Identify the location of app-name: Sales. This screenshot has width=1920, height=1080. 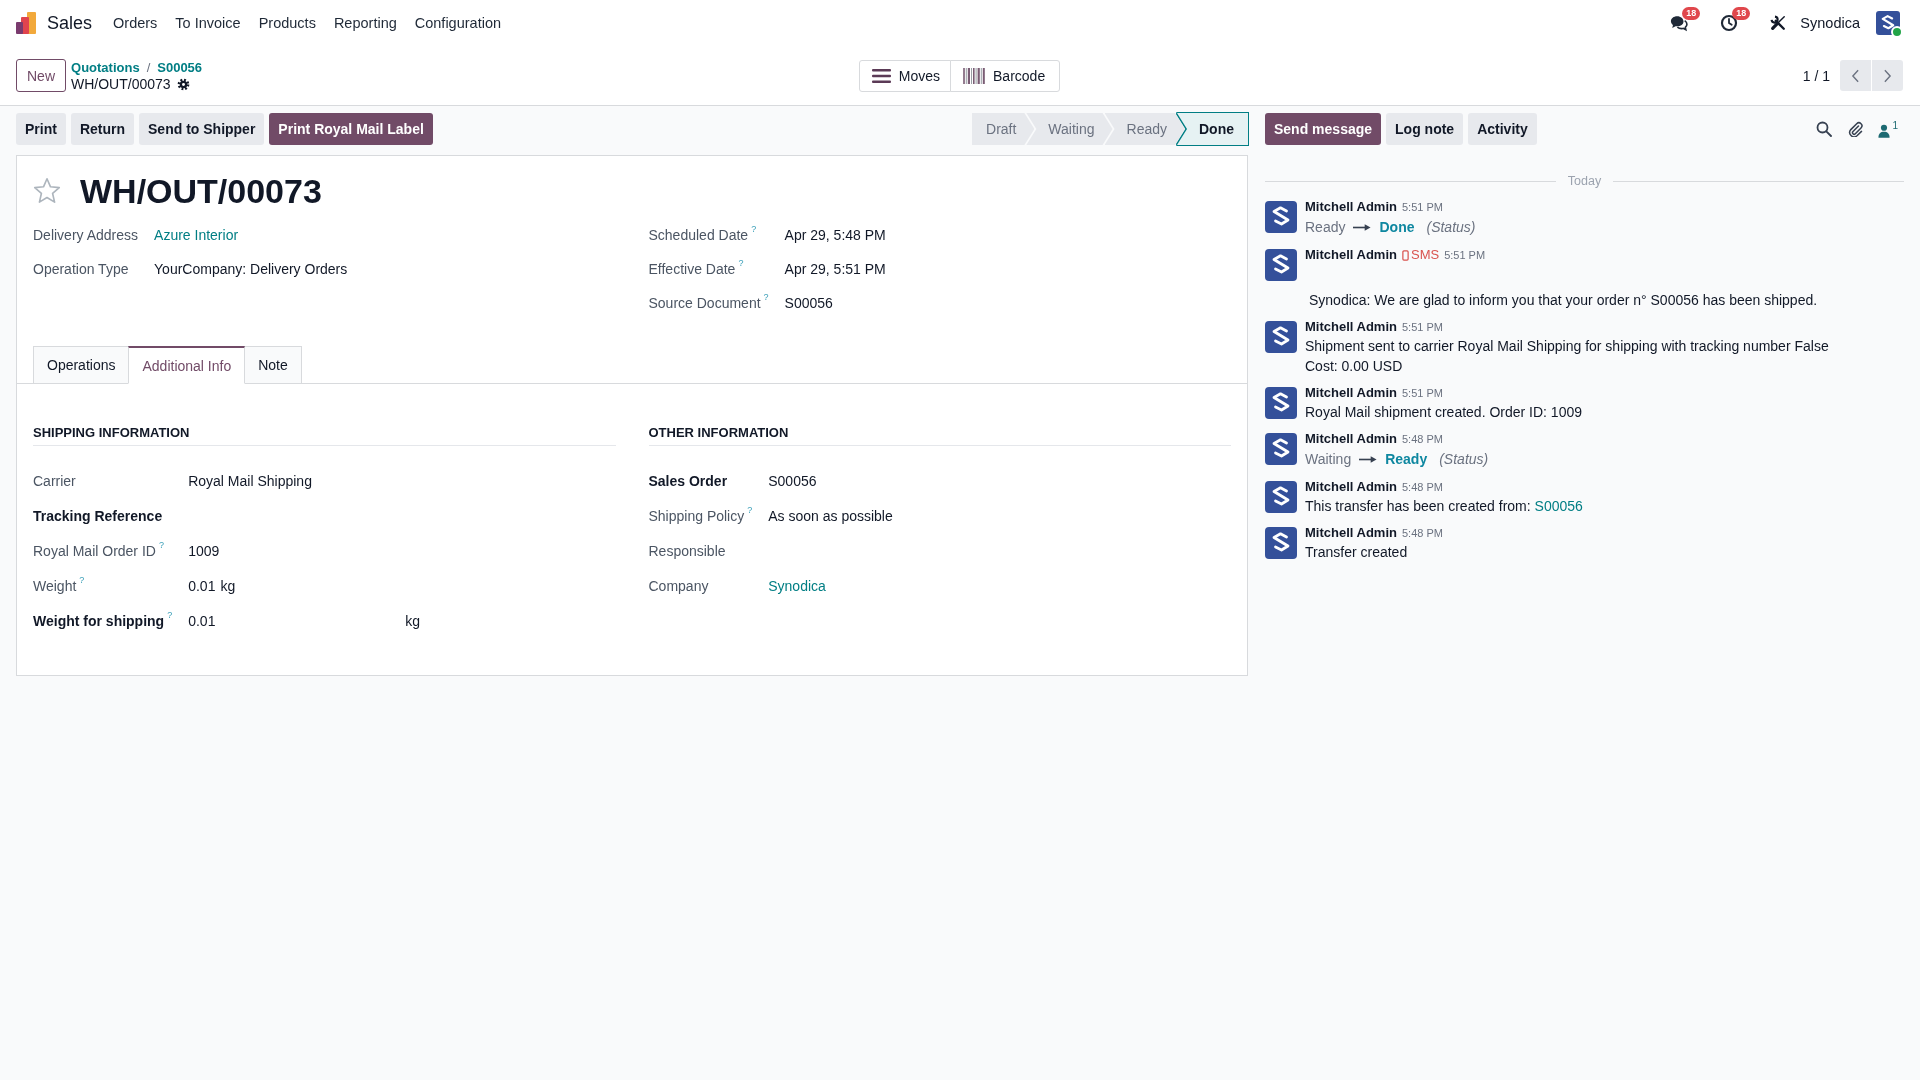
(70, 23).